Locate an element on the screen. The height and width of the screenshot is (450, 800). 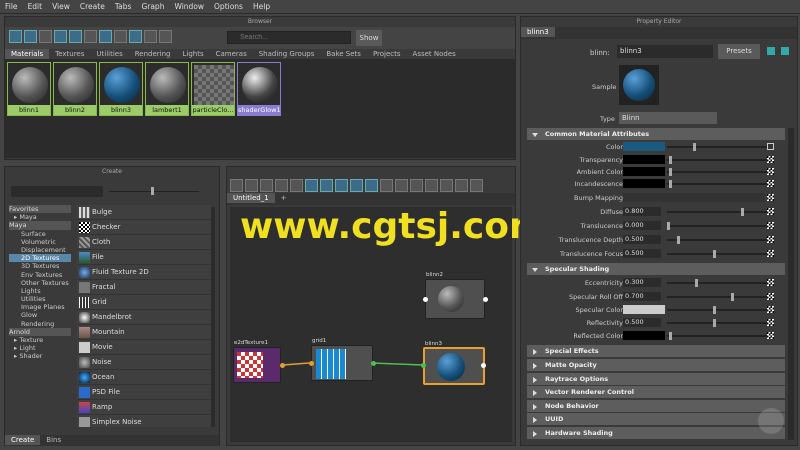
section-node-behavior: Node Behavior is located at coordinates (656, 406).